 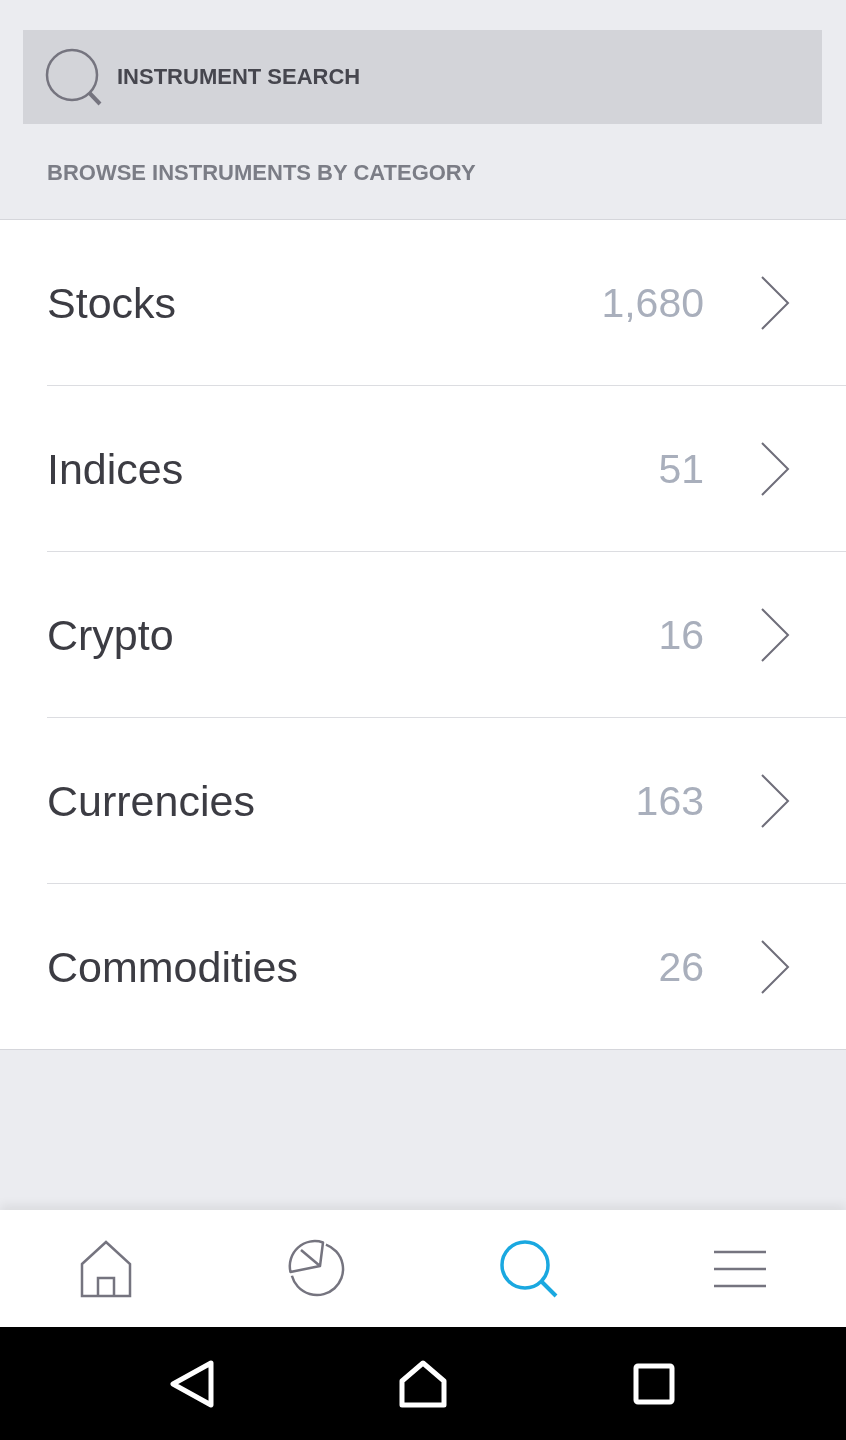 What do you see at coordinates (669, 801) in the screenshot?
I see `instrument-count: 163` at bounding box center [669, 801].